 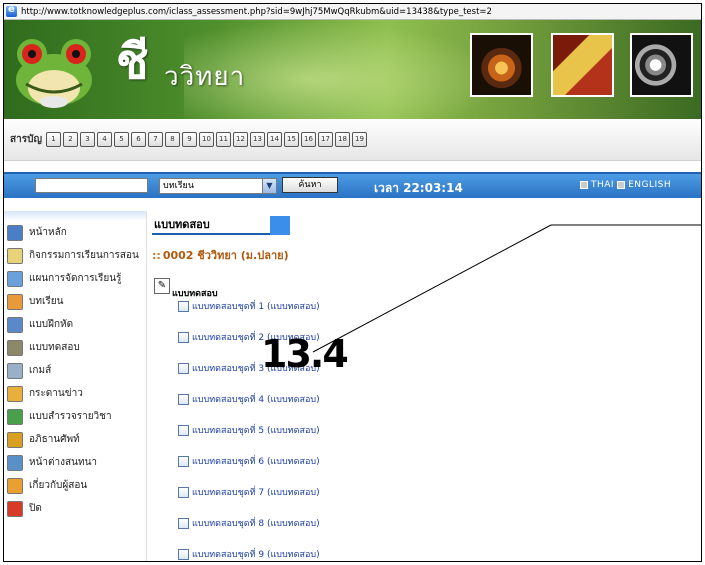 What do you see at coordinates (75, 347) in the screenshot?
I see `sidebar-item: แบบทดสอบ` at bounding box center [75, 347].